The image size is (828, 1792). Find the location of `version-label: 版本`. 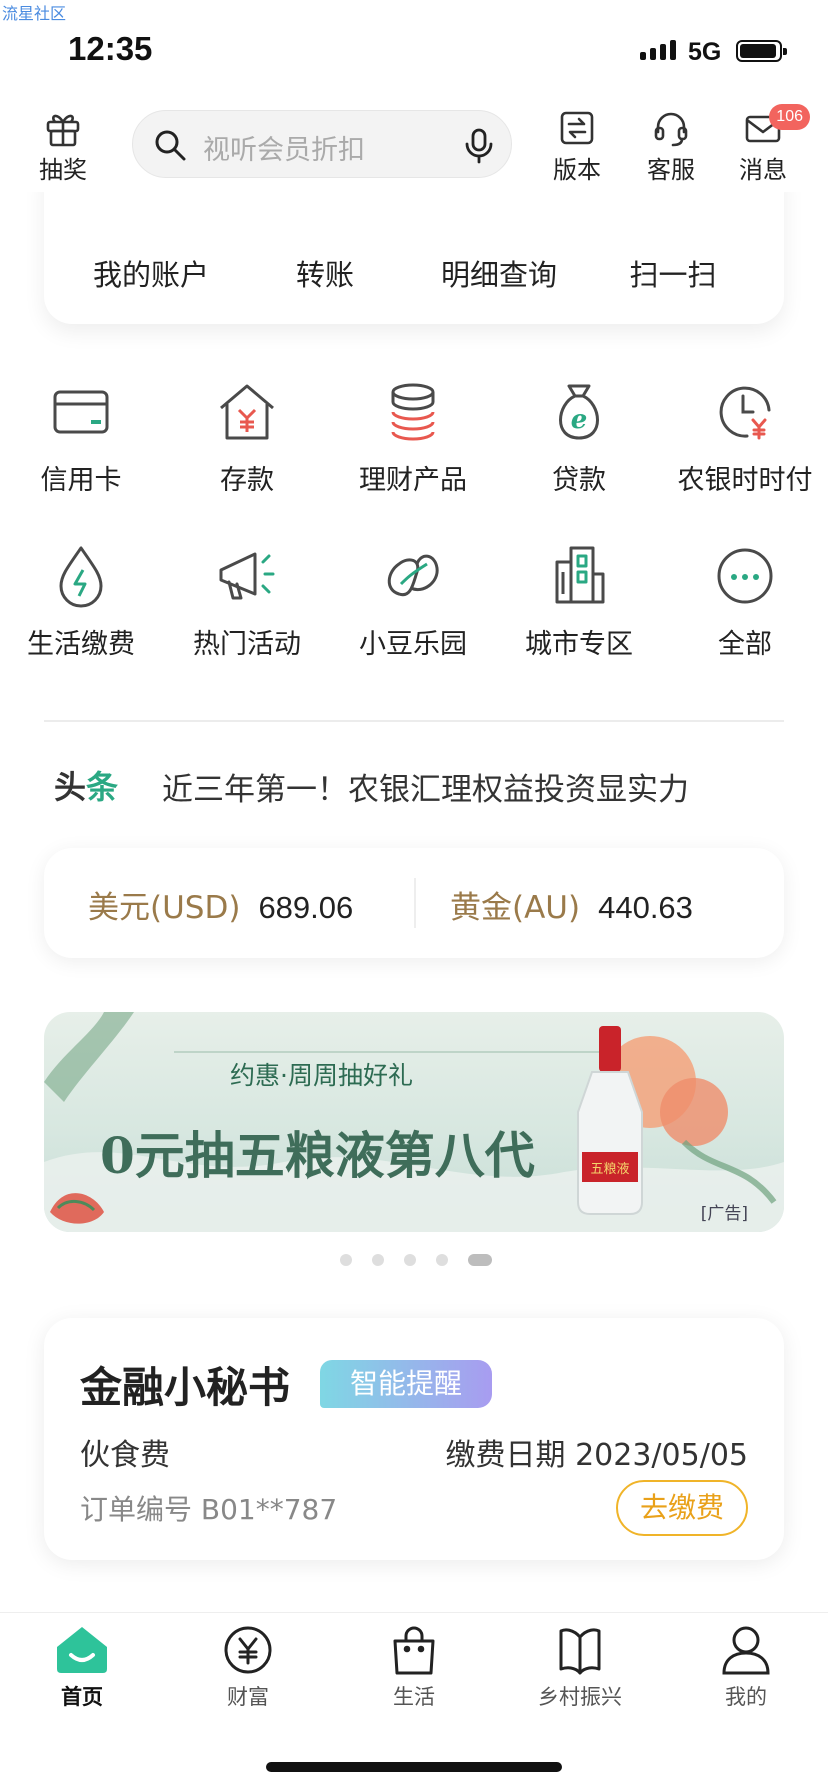

version-label: 版本 is located at coordinates (577, 170).